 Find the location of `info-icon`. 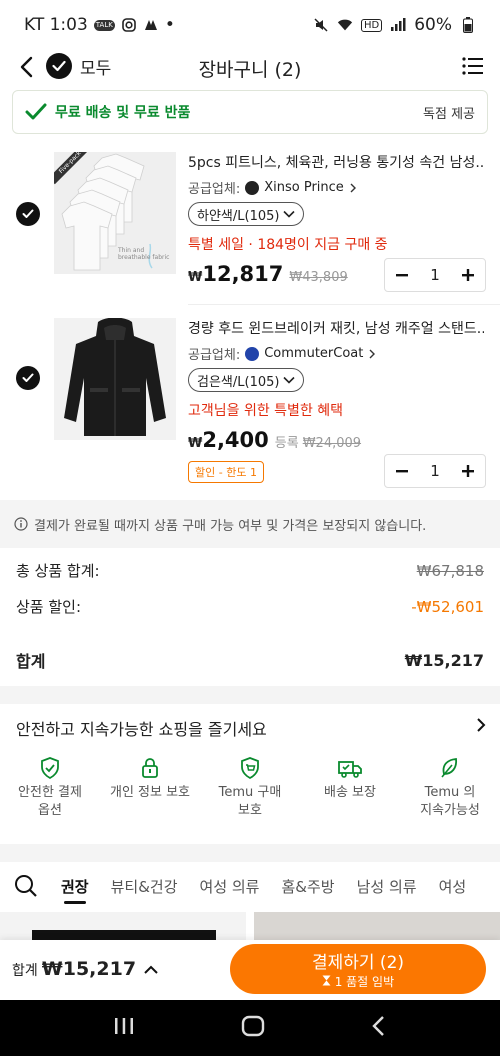

info-icon is located at coordinates (21, 524).